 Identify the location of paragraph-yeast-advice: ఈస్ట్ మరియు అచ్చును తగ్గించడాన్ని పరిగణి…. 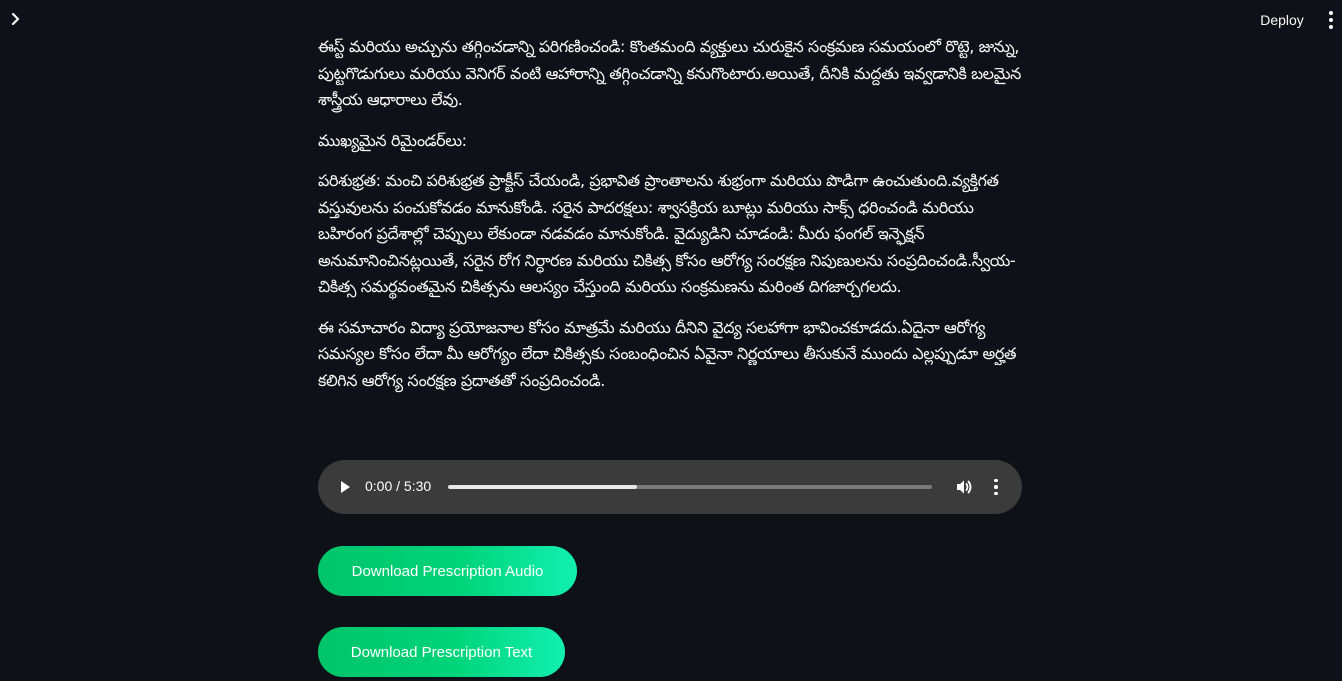
(669, 73).